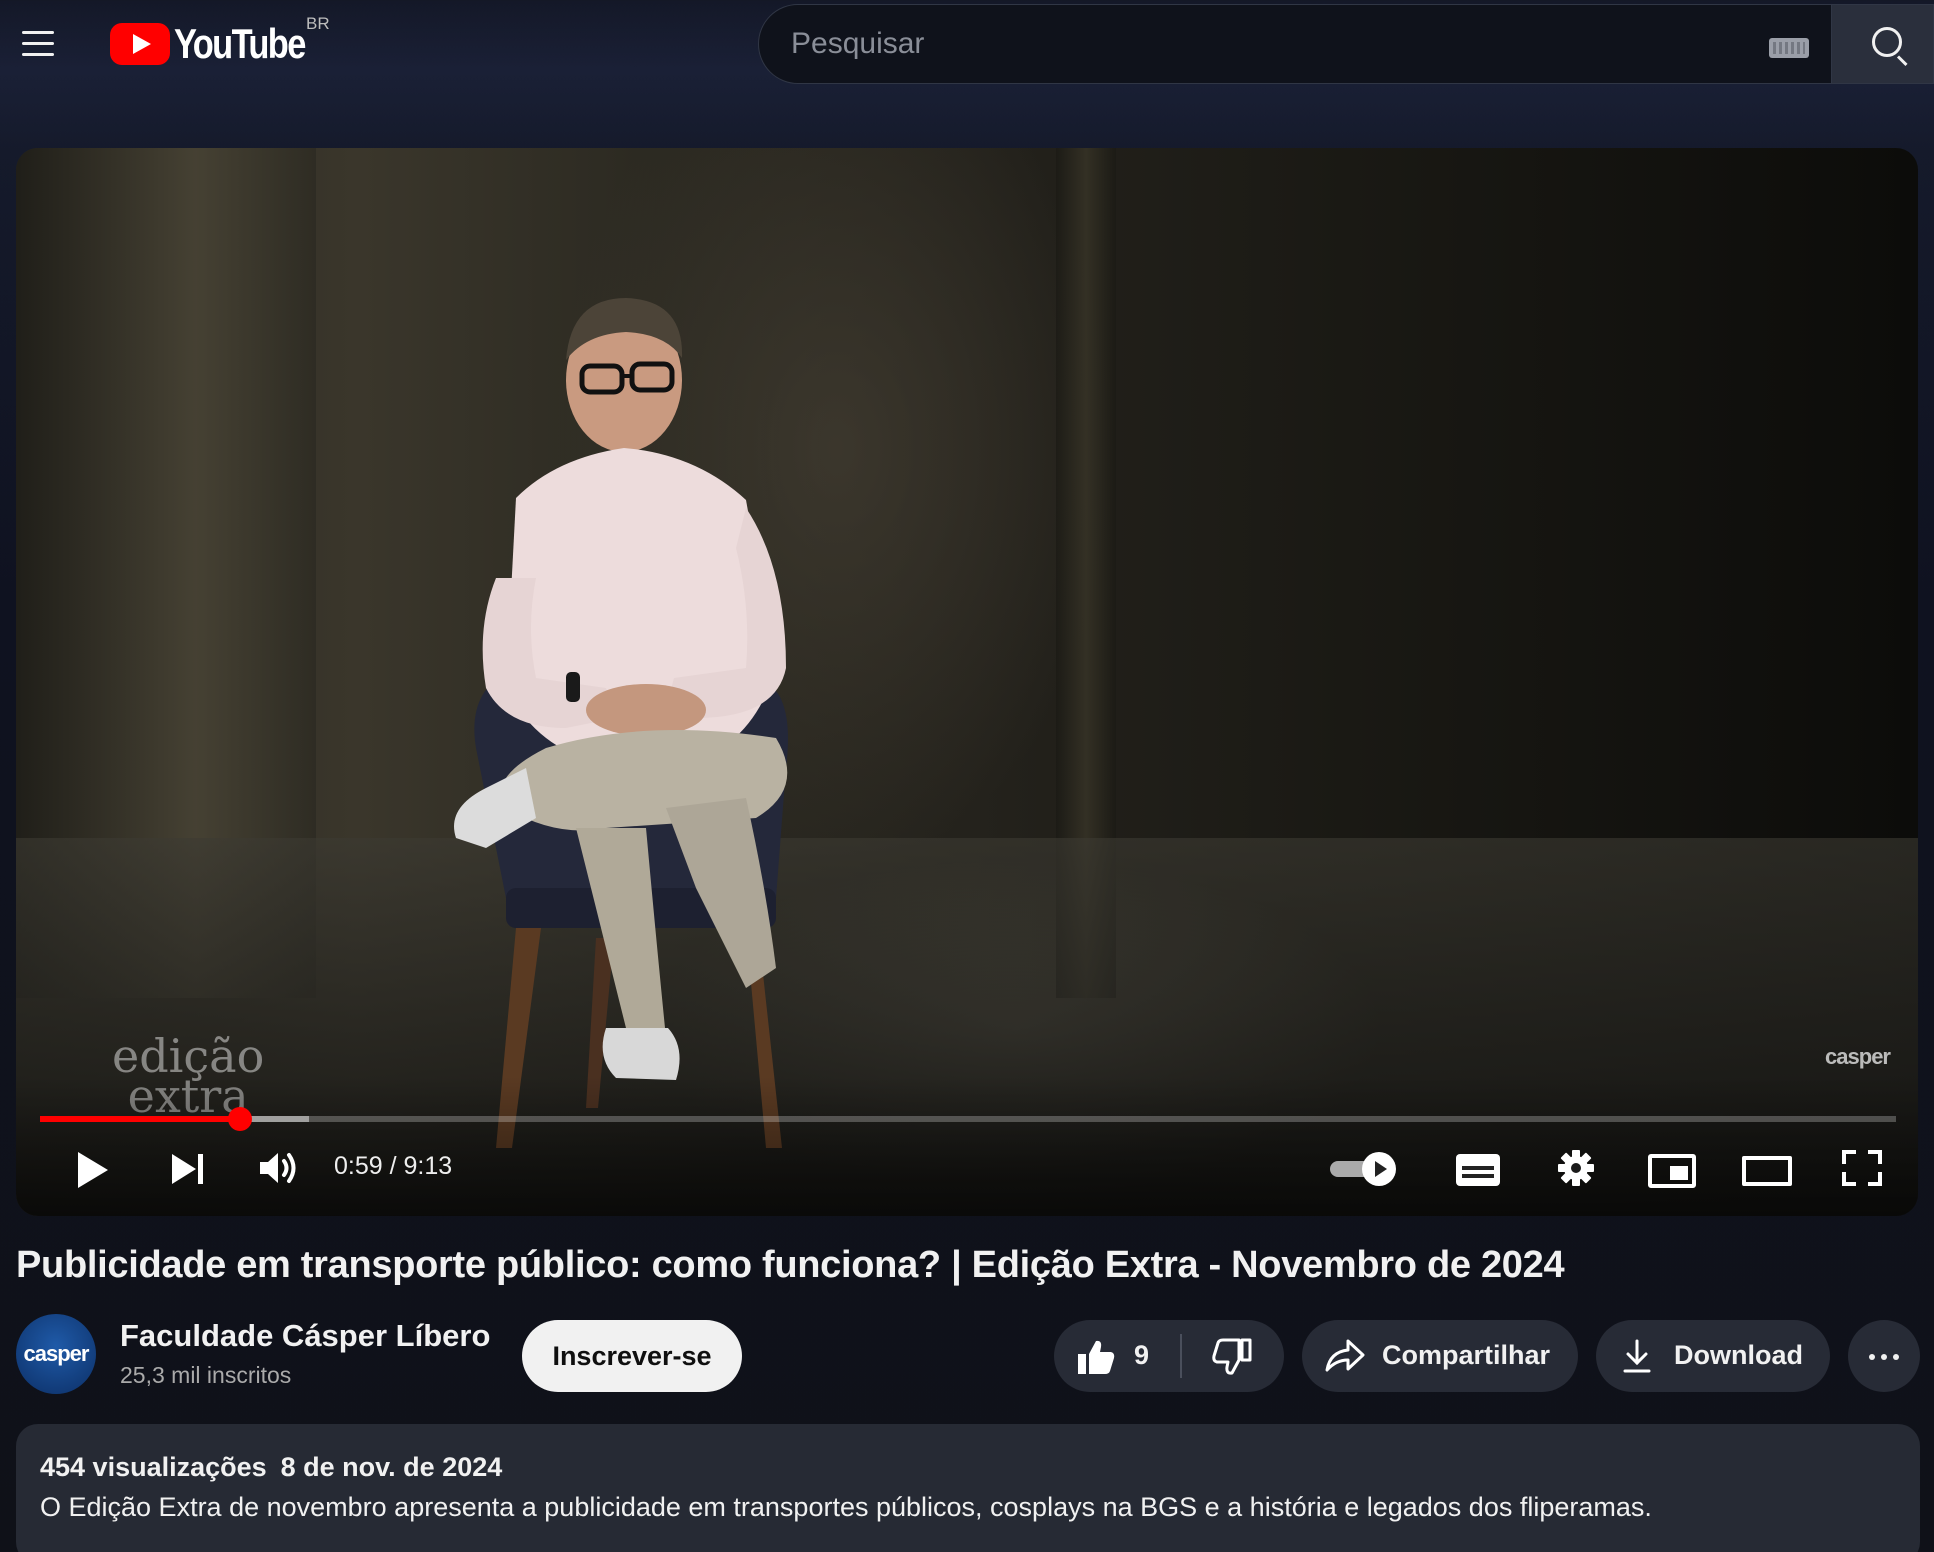 The height and width of the screenshot is (1552, 1934). What do you see at coordinates (391, 1467) in the screenshot?
I see `upload-date: 8 de nov. de 2024` at bounding box center [391, 1467].